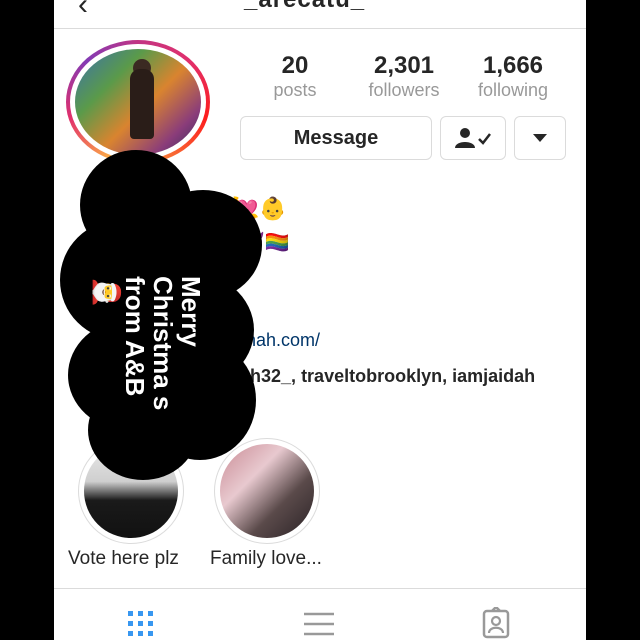 The height and width of the screenshot is (640, 640). I want to click on following-label: following, so click(513, 90).